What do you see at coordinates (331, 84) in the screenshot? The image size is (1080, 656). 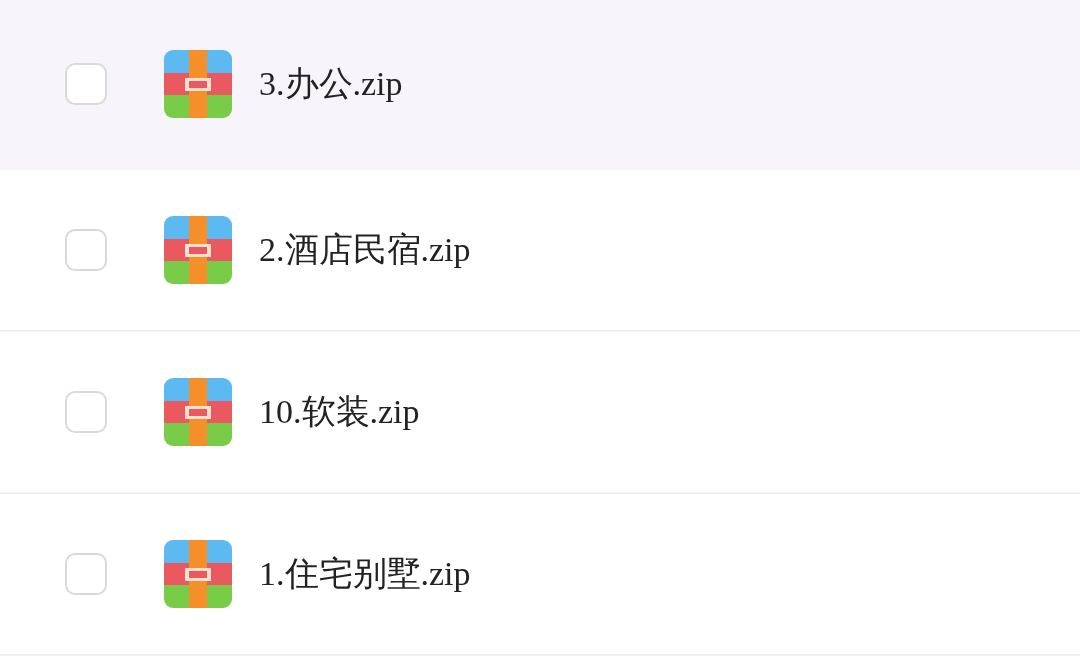 I see `file-name: 3.办公.zip` at bounding box center [331, 84].